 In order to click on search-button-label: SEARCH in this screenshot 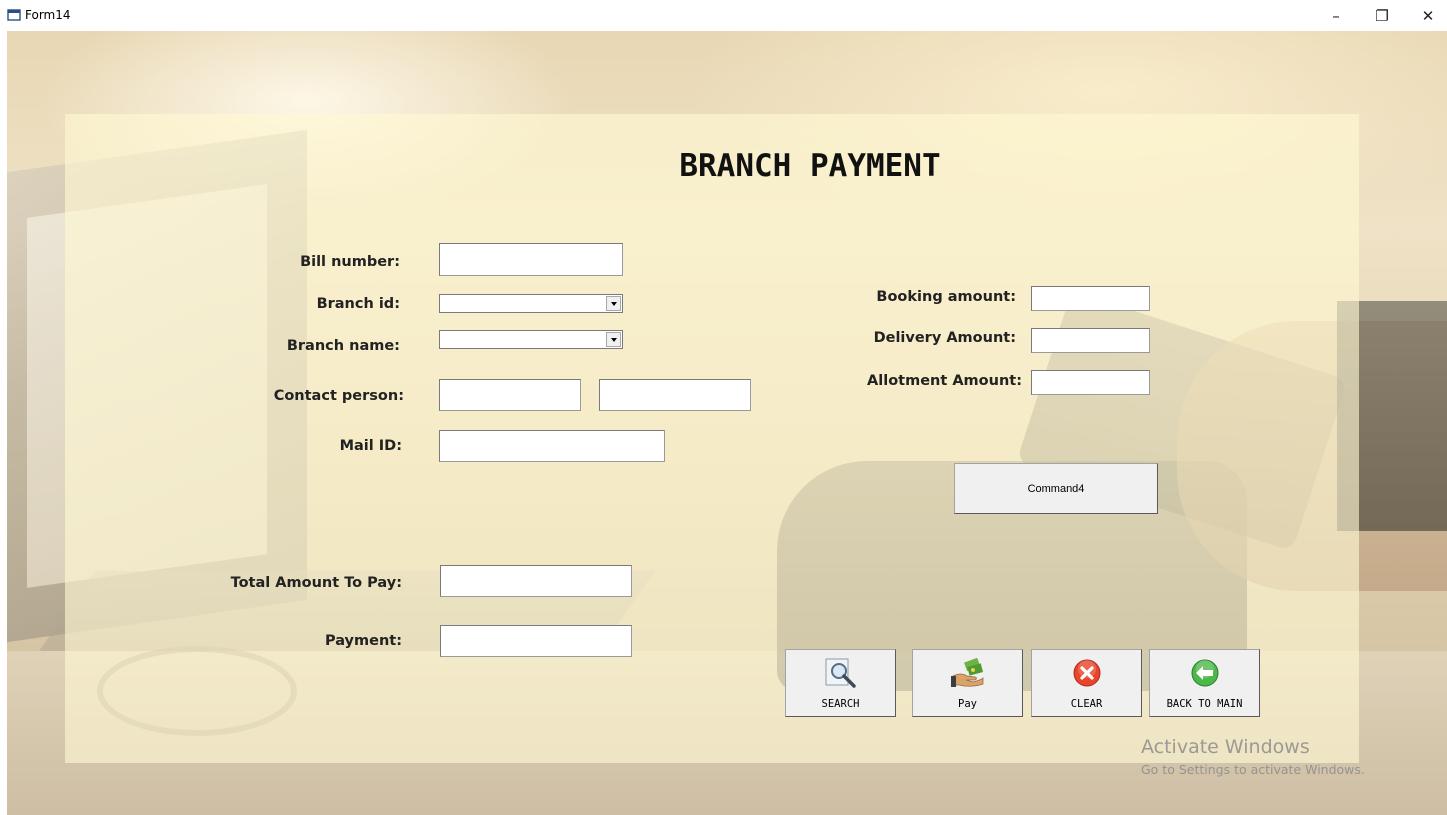, I will do `click(840, 704)`.